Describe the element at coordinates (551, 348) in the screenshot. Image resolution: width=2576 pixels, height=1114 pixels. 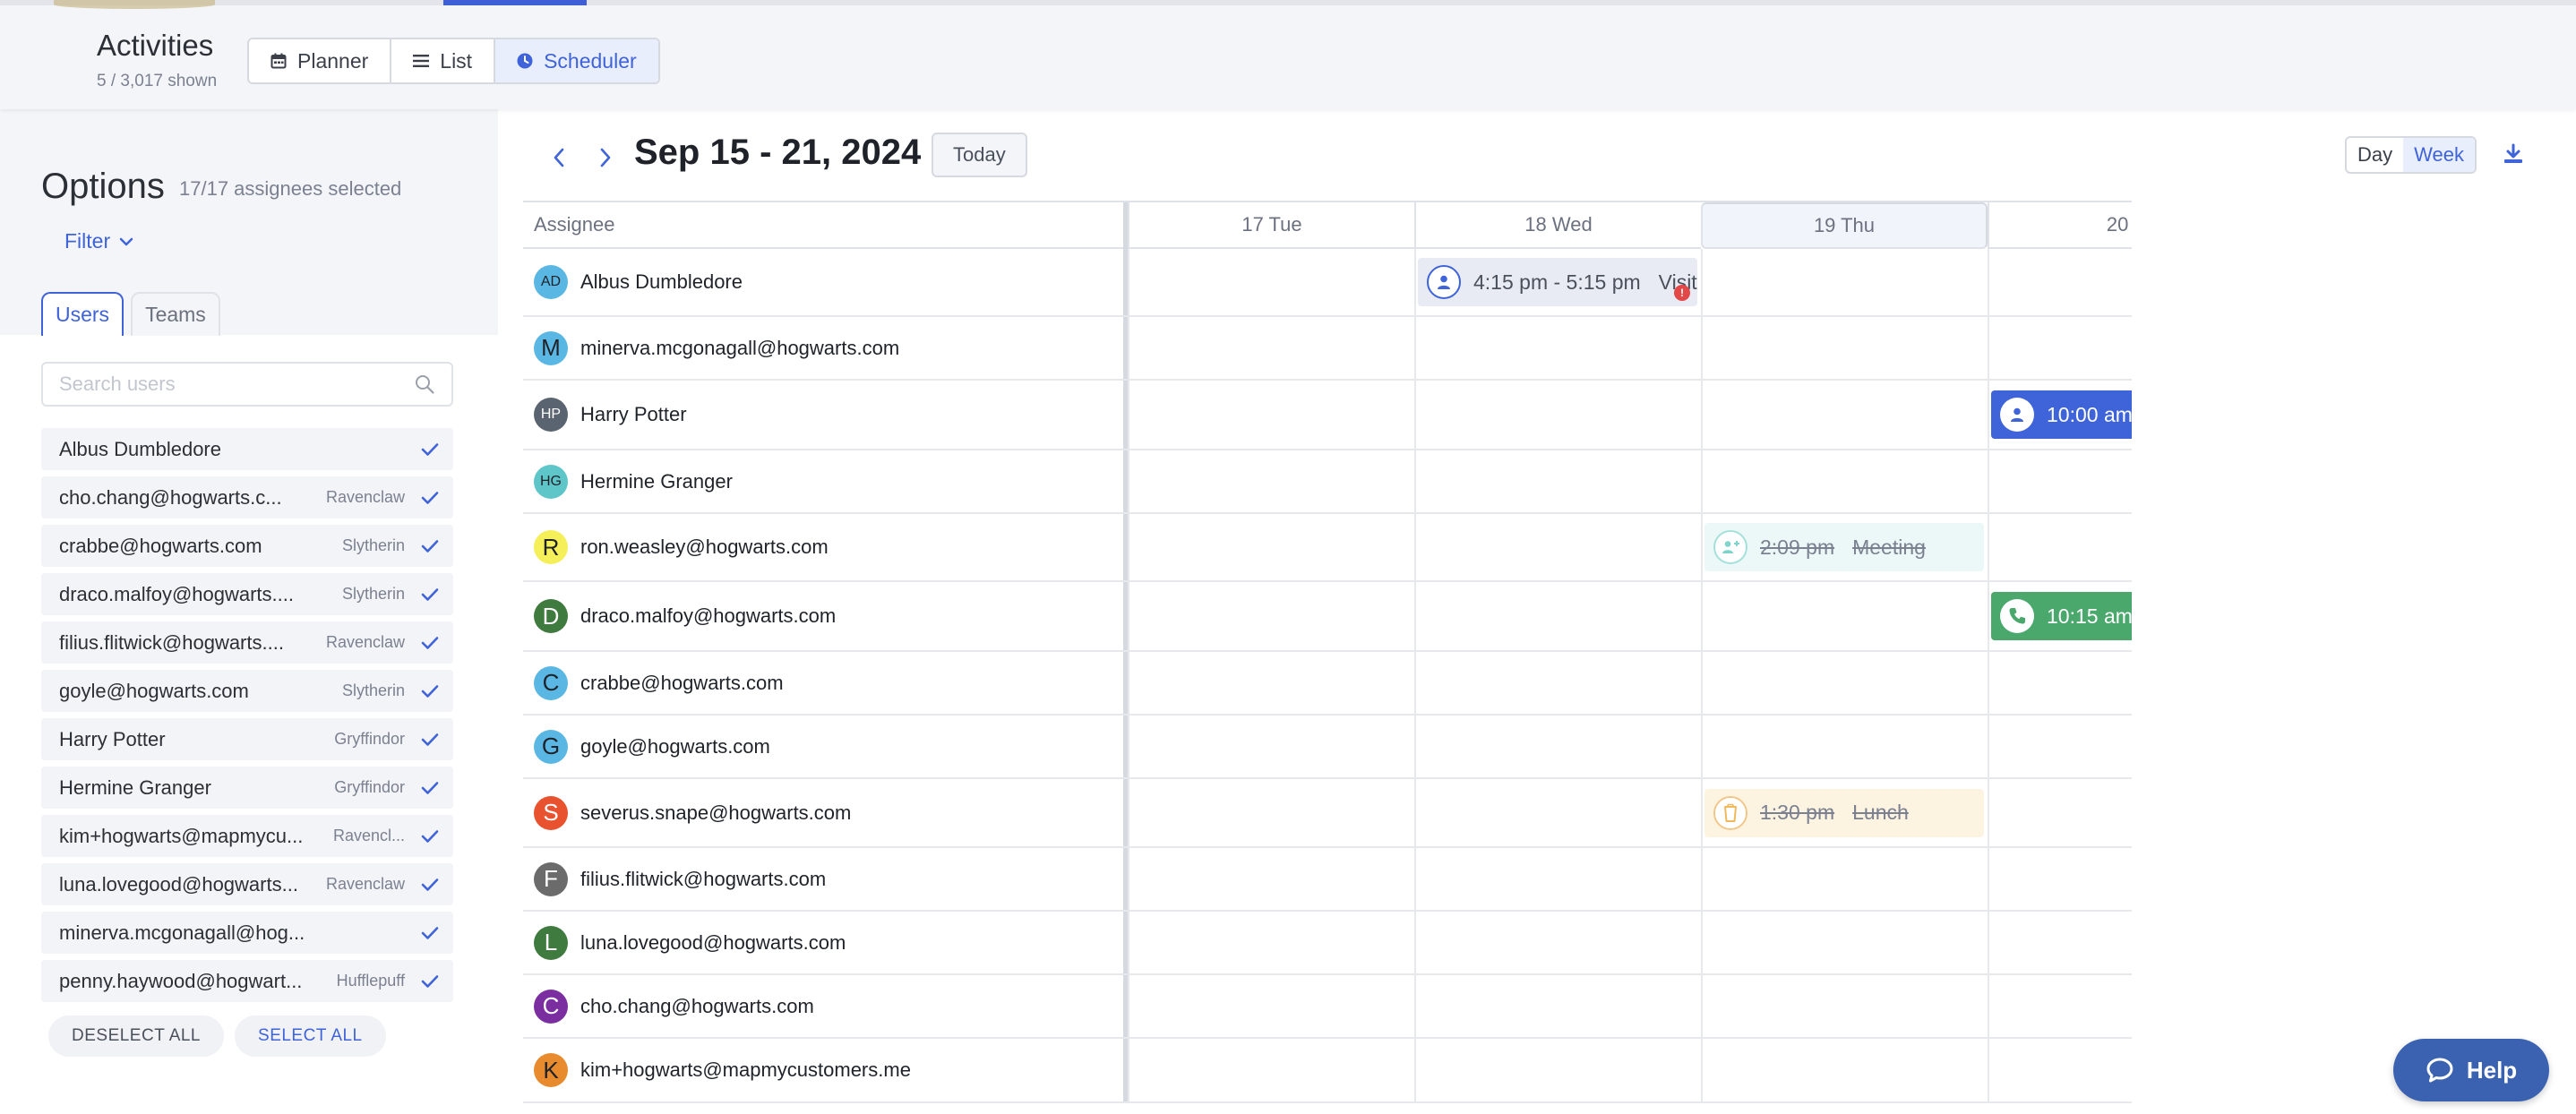
I see `avatar: M` at that location.